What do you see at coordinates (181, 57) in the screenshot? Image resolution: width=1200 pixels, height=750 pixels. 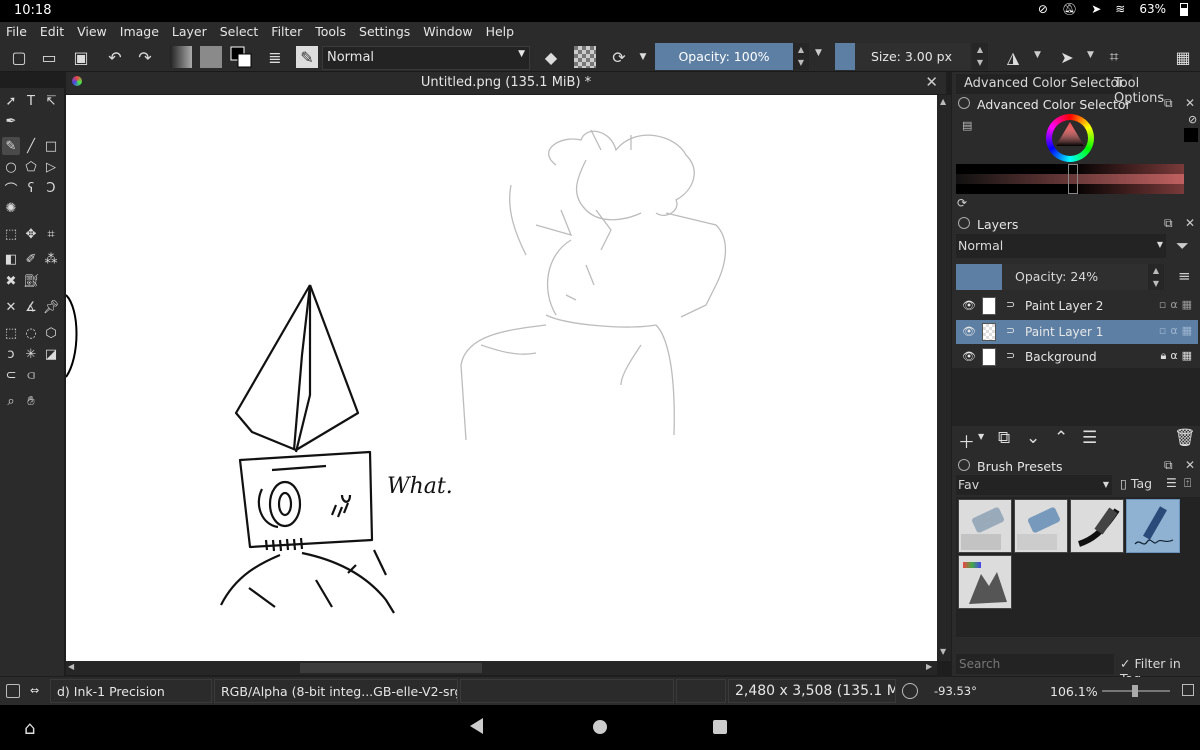 I see `gradient-icon` at bounding box center [181, 57].